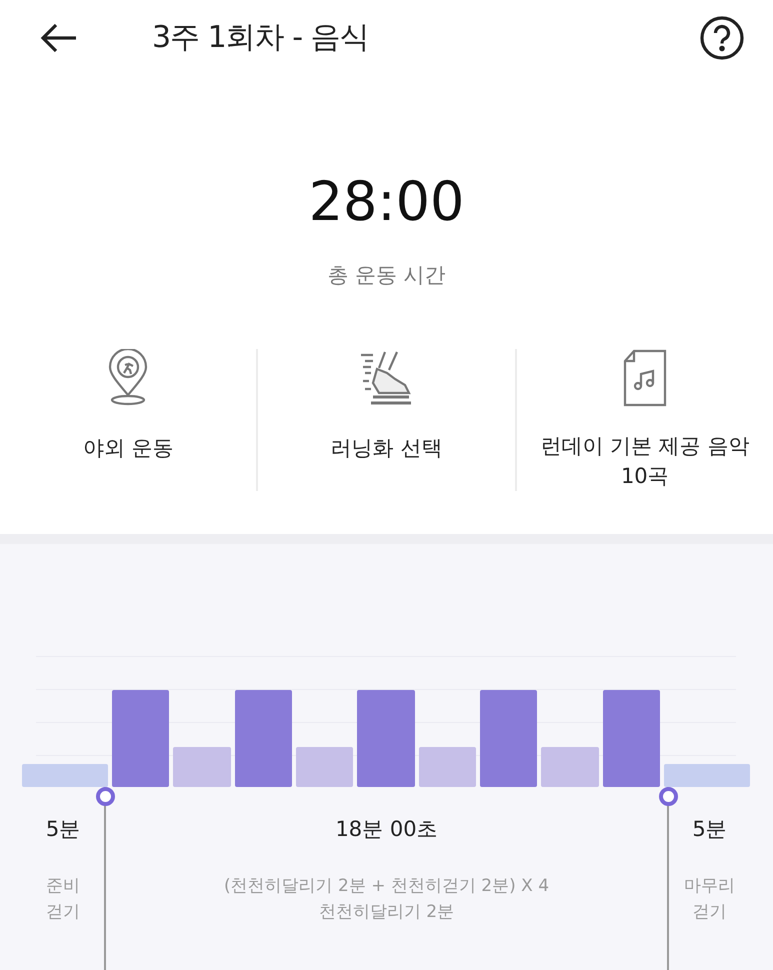  What do you see at coordinates (645, 461) in the screenshot?
I see `option-label: 런데이 기본 제공 음악 10곡` at bounding box center [645, 461].